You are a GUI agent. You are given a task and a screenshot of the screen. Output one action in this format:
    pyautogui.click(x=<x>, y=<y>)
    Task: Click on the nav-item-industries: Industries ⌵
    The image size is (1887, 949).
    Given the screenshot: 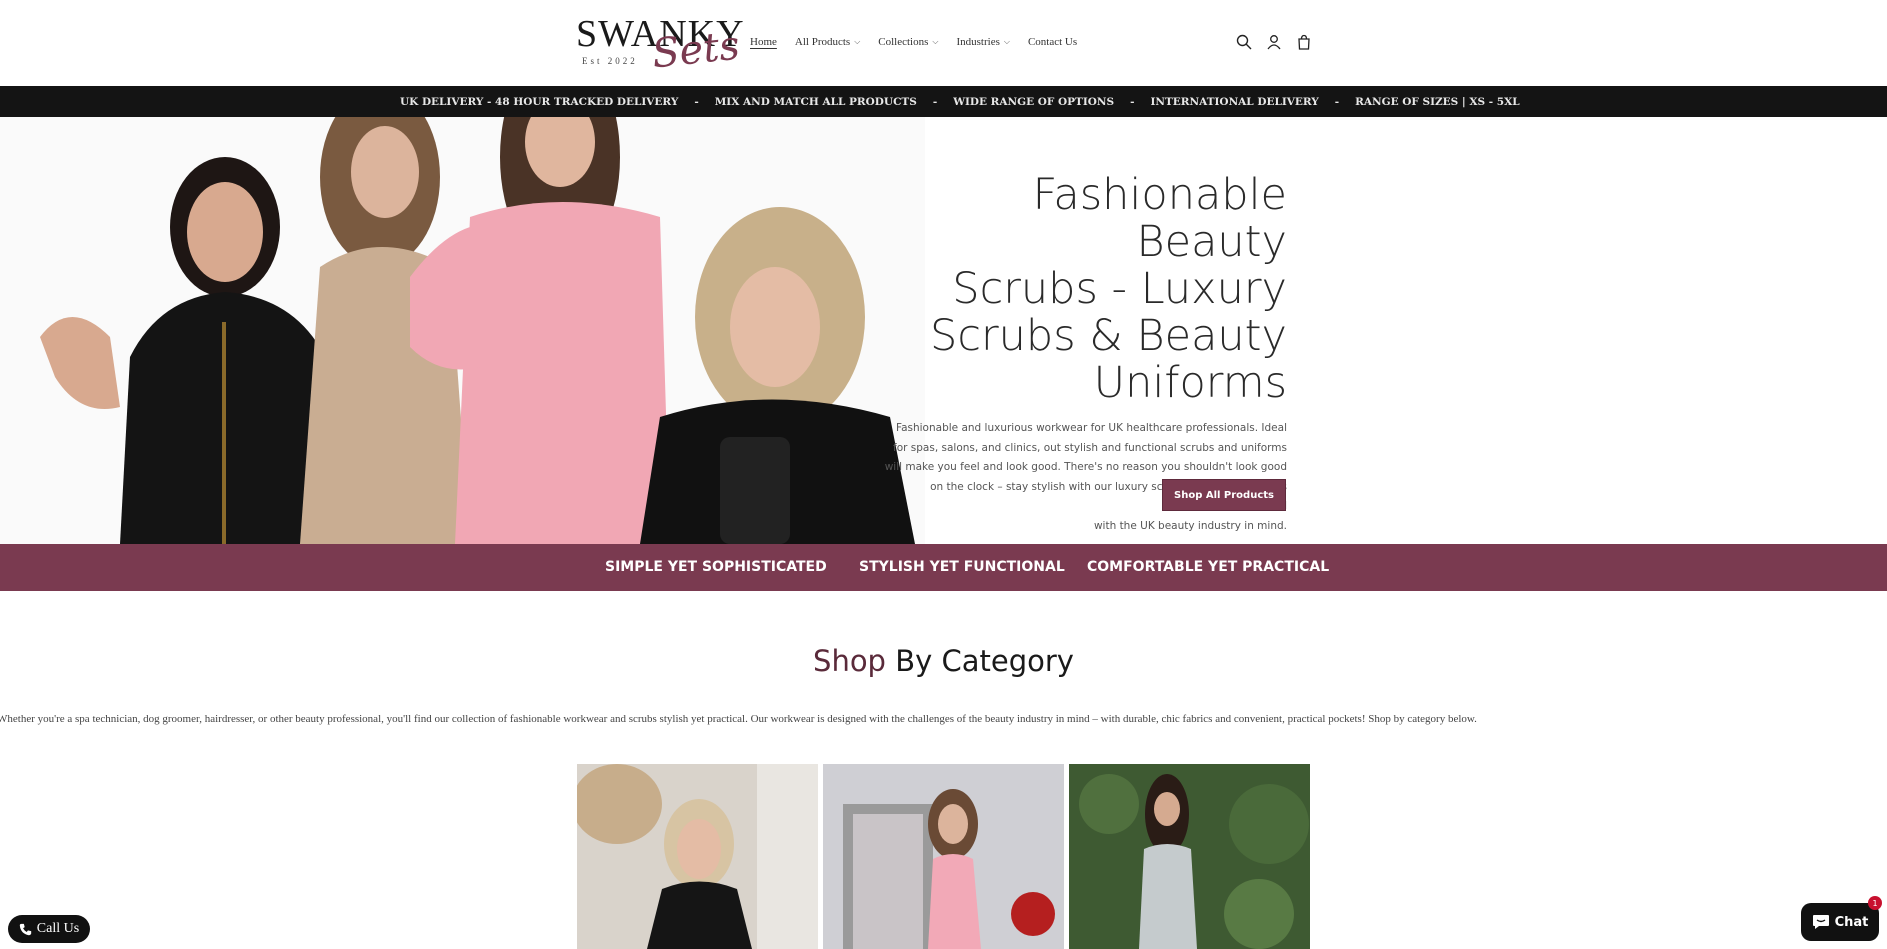 What is the action you would take?
    pyautogui.click(x=982, y=42)
    